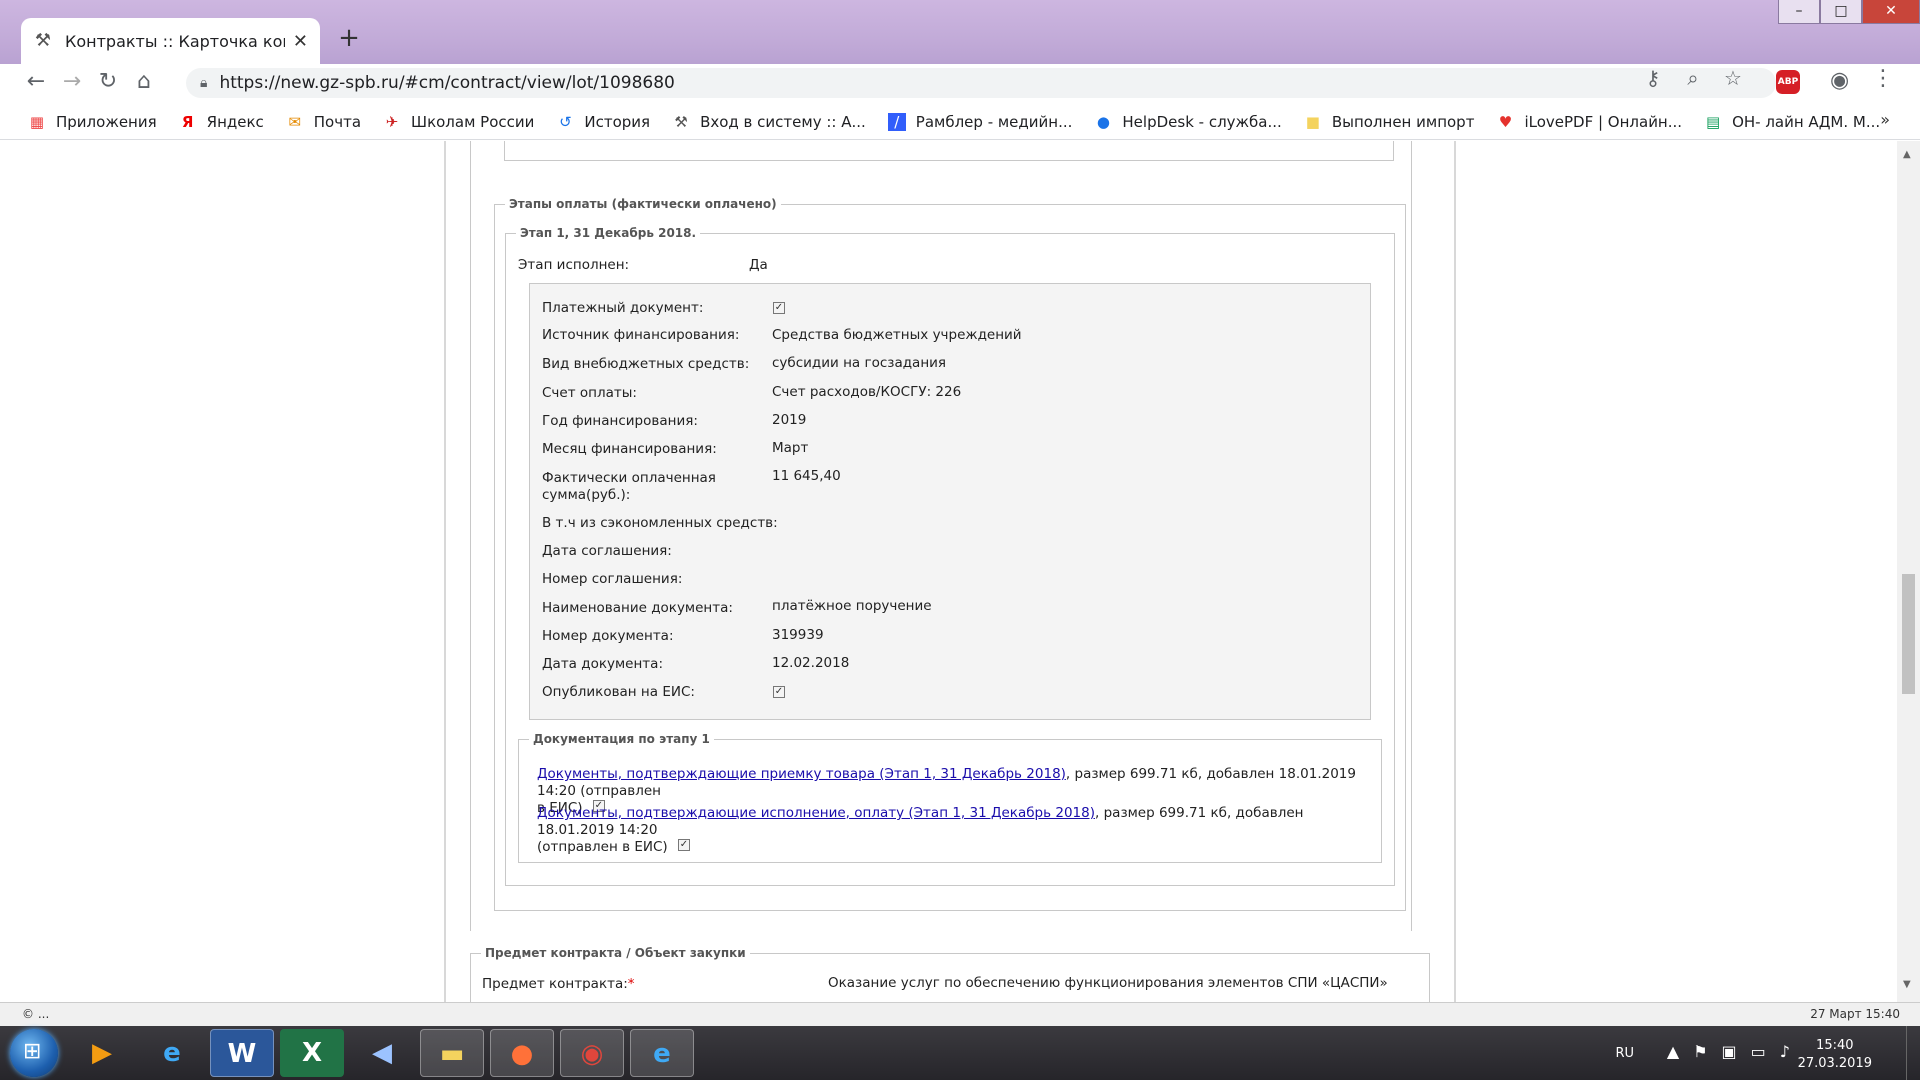  What do you see at coordinates (617, 121) in the screenshot?
I see `bookmark-label: История` at bounding box center [617, 121].